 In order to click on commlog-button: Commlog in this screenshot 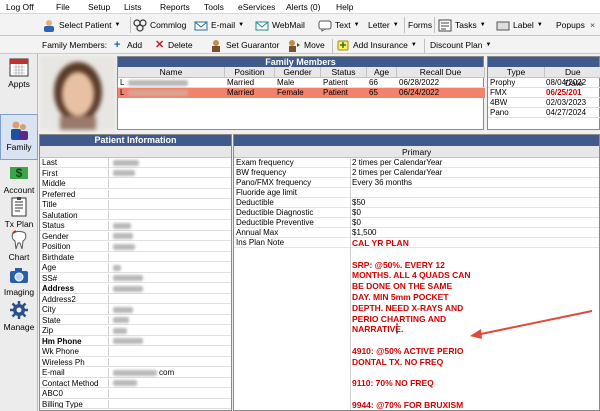, I will do `click(159, 25)`.